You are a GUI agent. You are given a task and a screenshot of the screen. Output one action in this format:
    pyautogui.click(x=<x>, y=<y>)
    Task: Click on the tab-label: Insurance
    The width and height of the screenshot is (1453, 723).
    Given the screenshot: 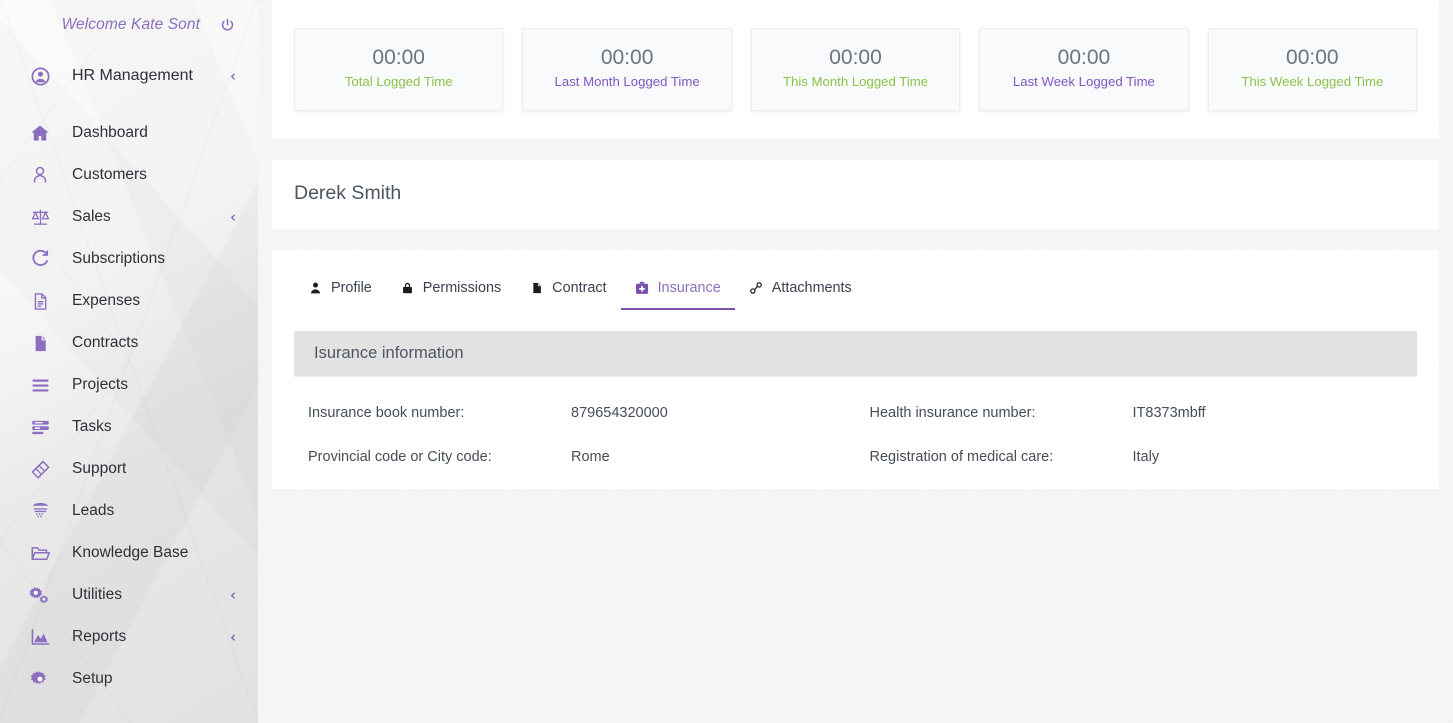 What is the action you would take?
    pyautogui.click(x=689, y=287)
    